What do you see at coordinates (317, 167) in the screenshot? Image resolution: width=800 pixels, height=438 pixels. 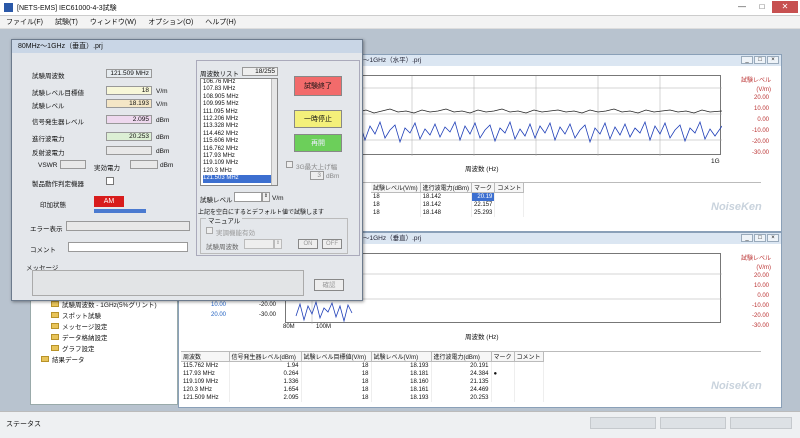 I see `auto-step-label: 3G最大上げ幅` at bounding box center [317, 167].